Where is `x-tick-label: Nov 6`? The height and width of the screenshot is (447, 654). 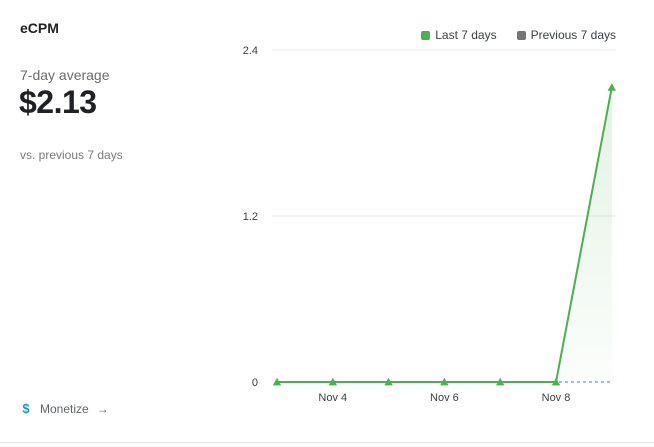 x-tick-label: Nov 6 is located at coordinates (444, 398).